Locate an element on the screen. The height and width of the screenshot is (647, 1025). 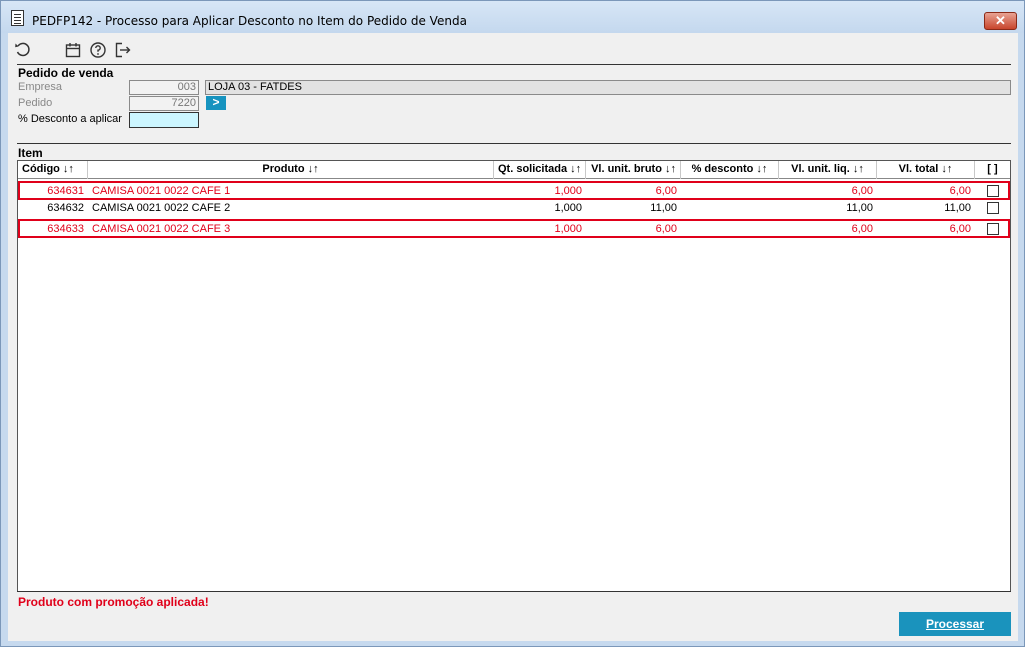
col-header-vl-bruto: Vl. unit. bruto ↓↑ is located at coordinates (633, 170).